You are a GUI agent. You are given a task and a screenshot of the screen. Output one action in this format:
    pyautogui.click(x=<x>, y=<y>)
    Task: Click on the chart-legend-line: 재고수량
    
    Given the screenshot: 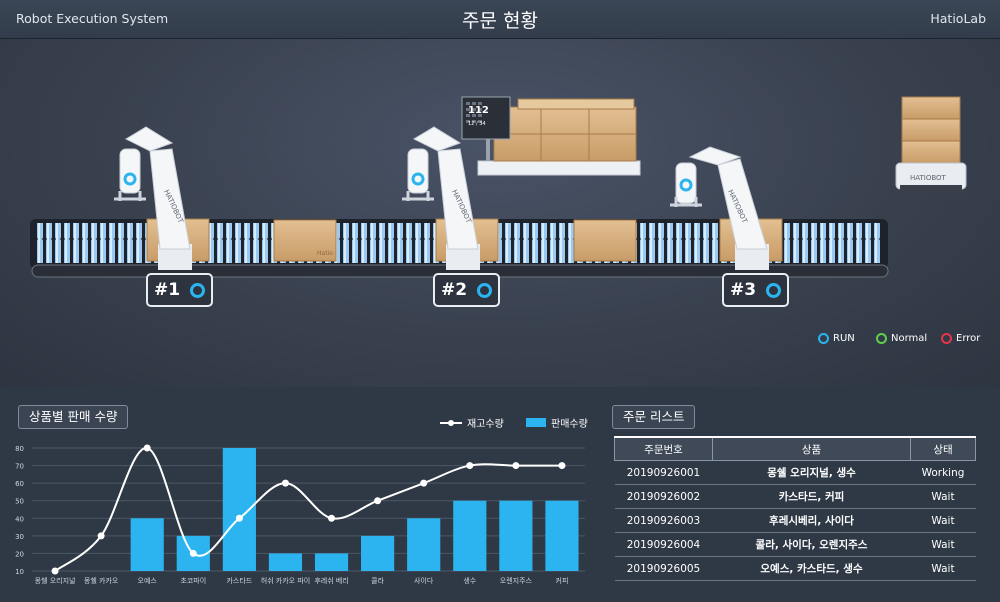 What is the action you would take?
    pyautogui.click(x=472, y=422)
    